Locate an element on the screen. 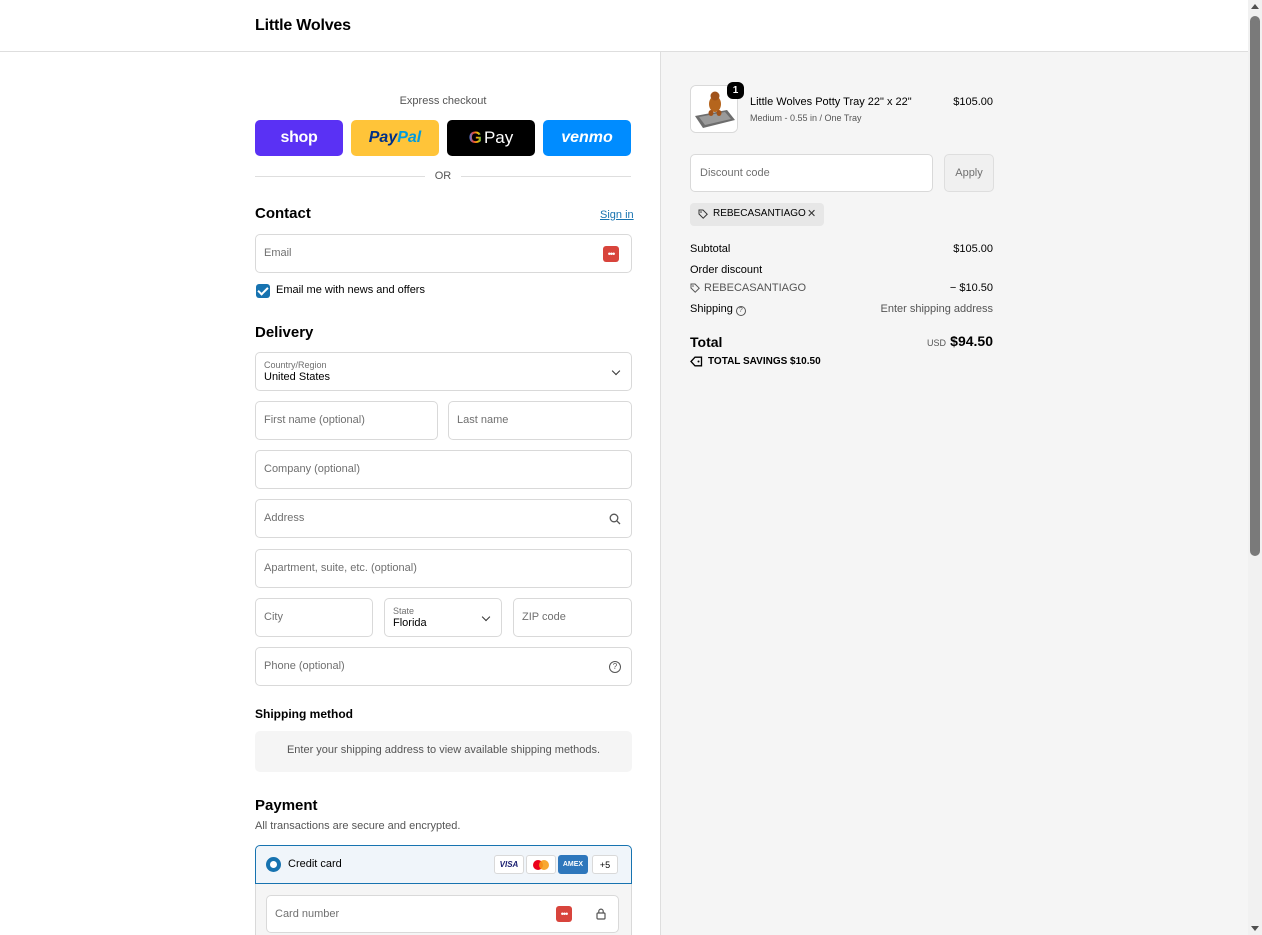  card-number-field: Card number ••• is located at coordinates (442, 914).